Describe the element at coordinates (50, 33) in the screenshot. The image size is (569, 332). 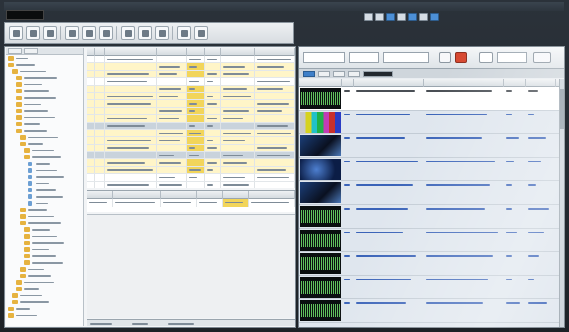
I see `print-button` at that location.